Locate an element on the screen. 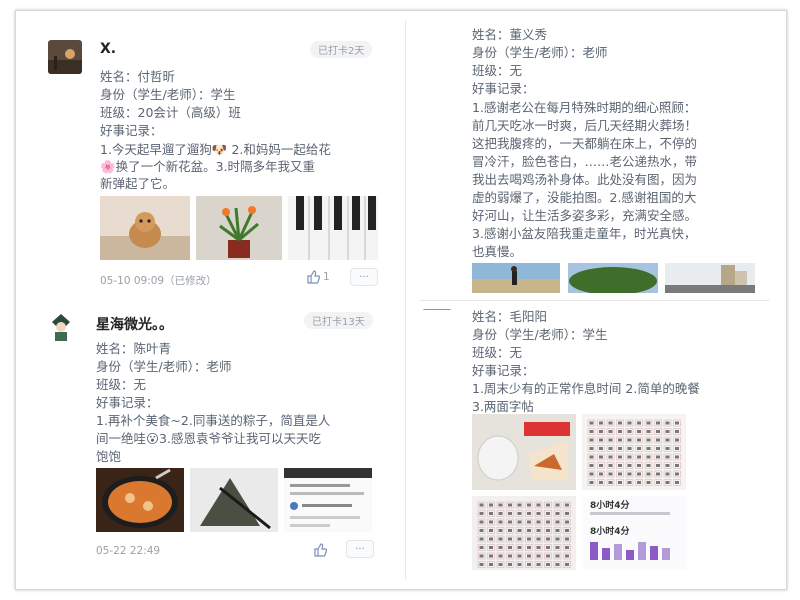  content-line: 3.两面字帖 is located at coordinates (503, 406).